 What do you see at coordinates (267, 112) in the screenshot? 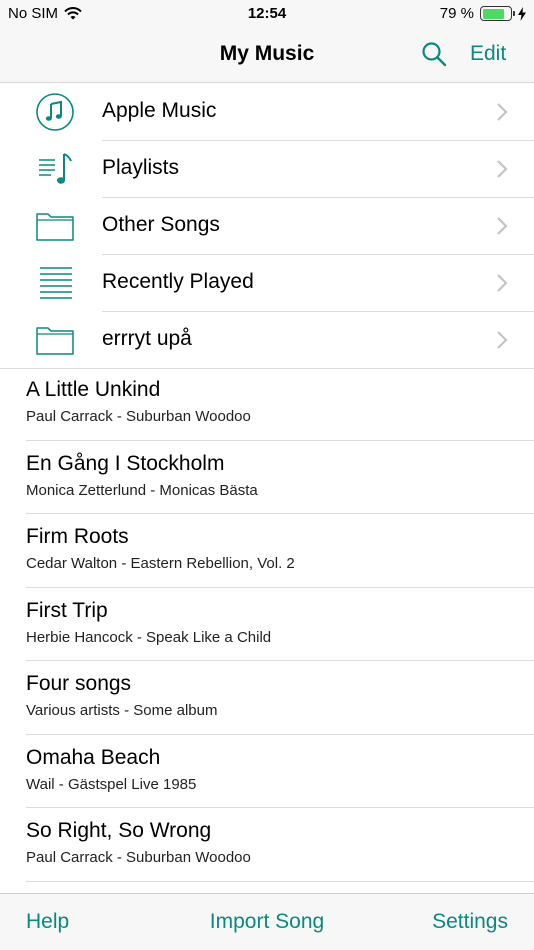
I see `folder-row-apple-music: Apple Music` at bounding box center [267, 112].